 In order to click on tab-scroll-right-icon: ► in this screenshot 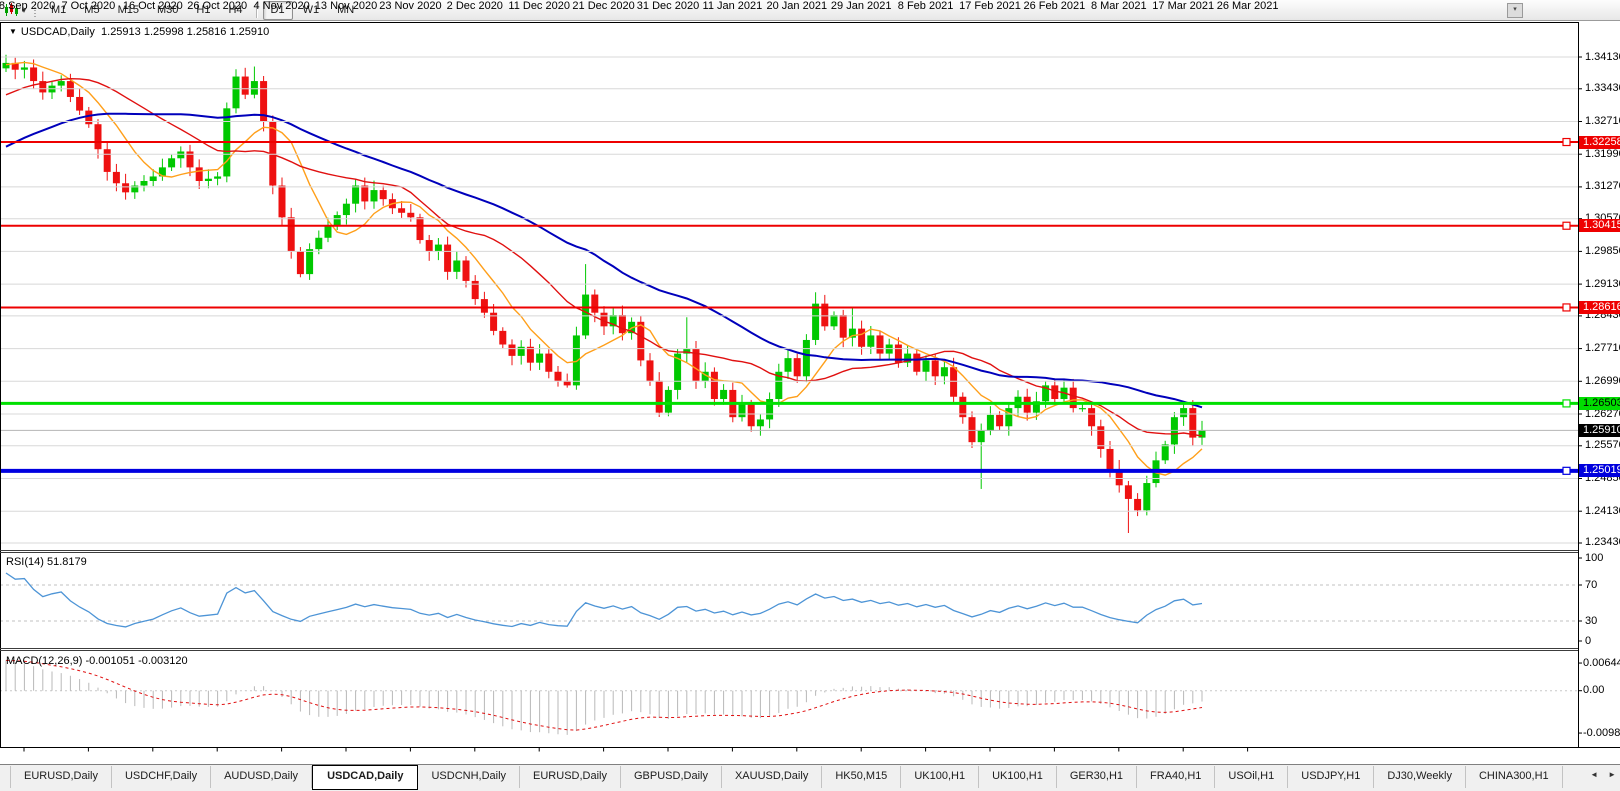, I will do `click(1612, 774)`.